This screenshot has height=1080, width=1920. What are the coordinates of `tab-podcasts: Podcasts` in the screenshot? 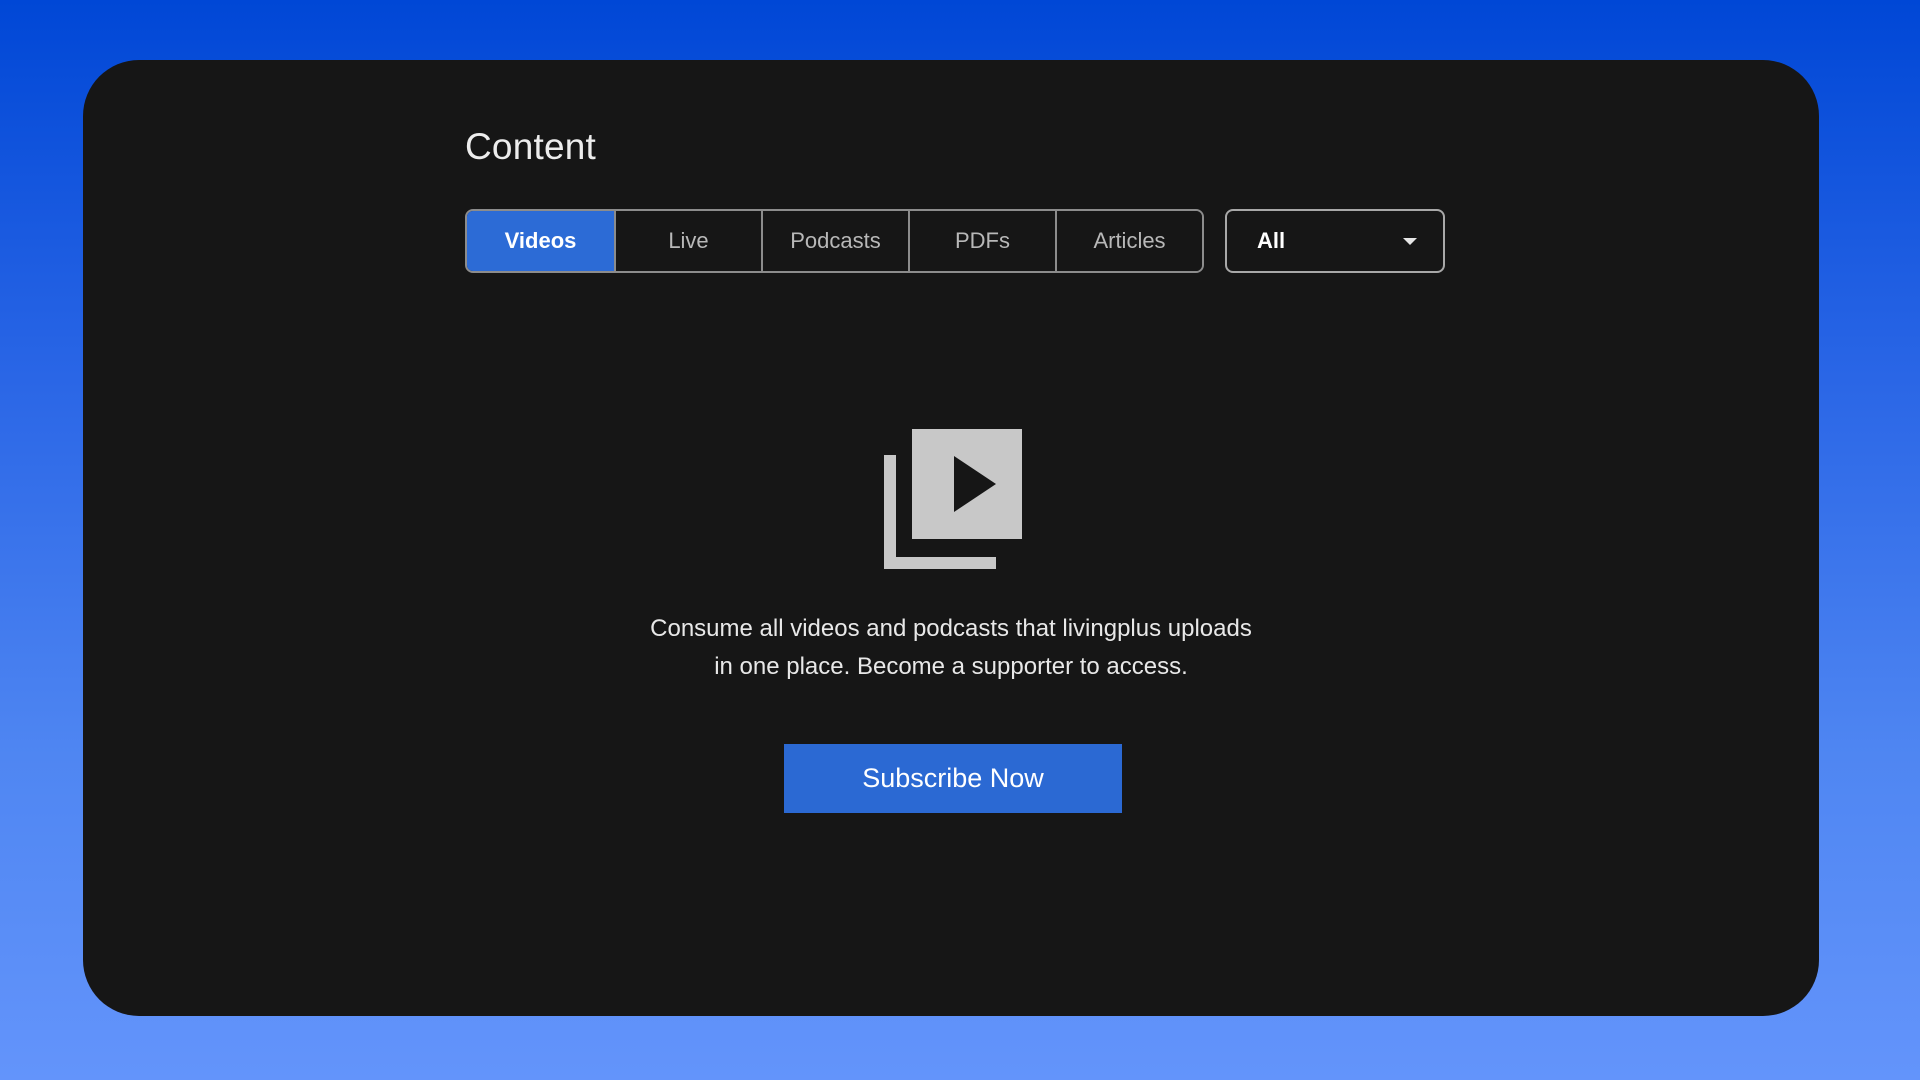 It's located at (834, 241).